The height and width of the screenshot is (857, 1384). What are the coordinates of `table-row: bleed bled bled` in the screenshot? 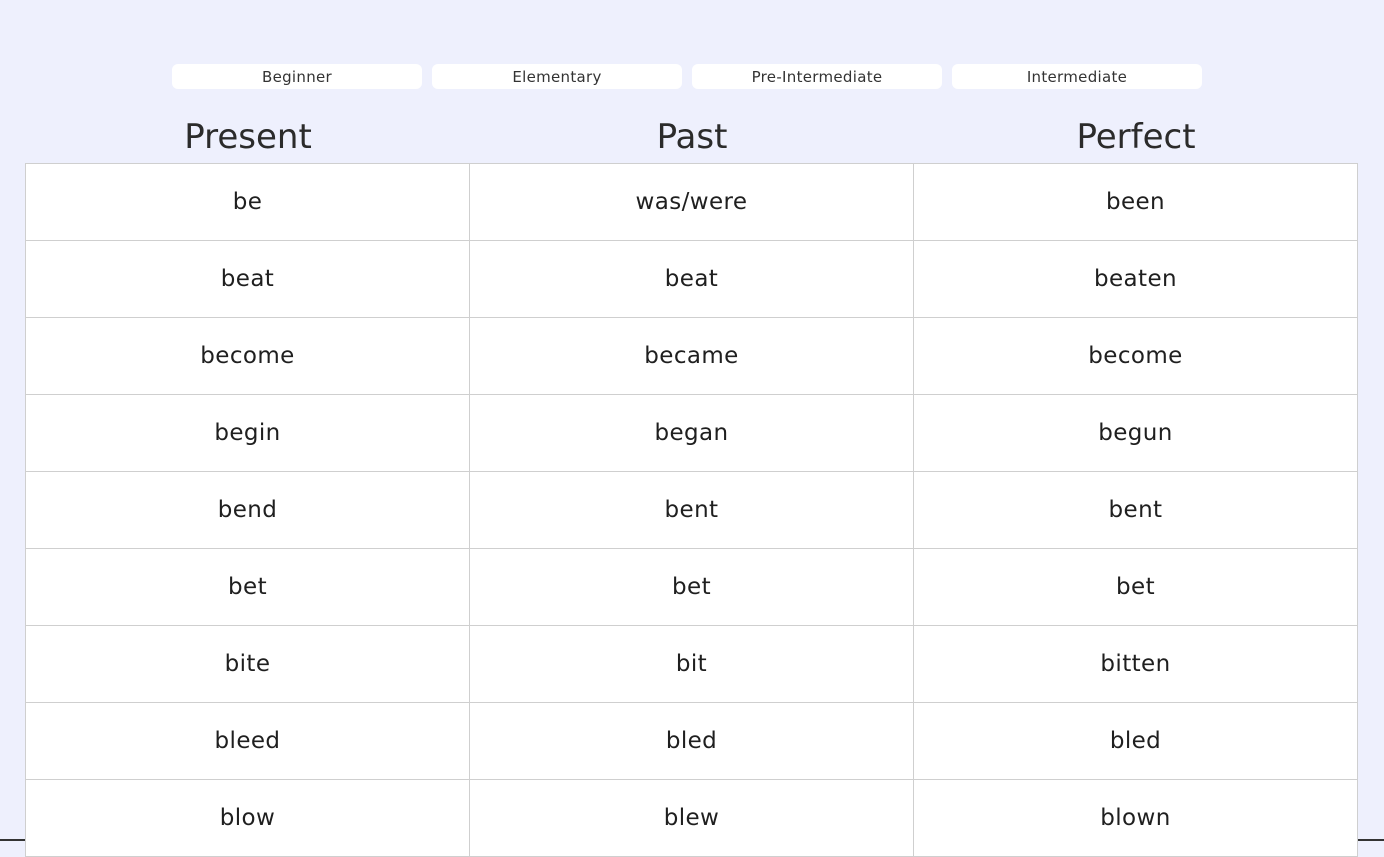 It's located at (691, 741).